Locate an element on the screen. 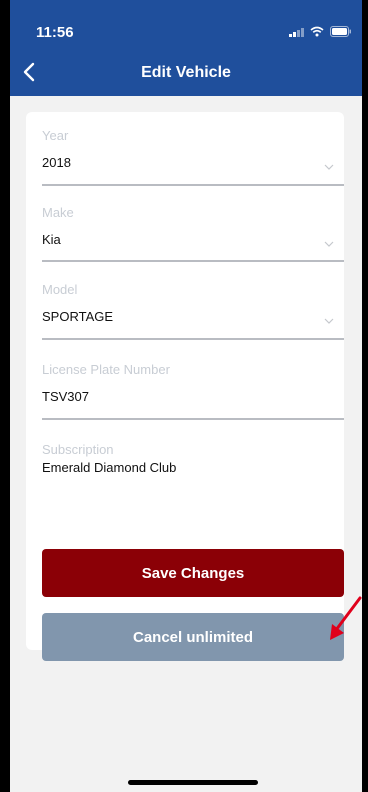 The width and height of the screenshot is (368, 792). model-label: Model is located at coordinates (60, 289).